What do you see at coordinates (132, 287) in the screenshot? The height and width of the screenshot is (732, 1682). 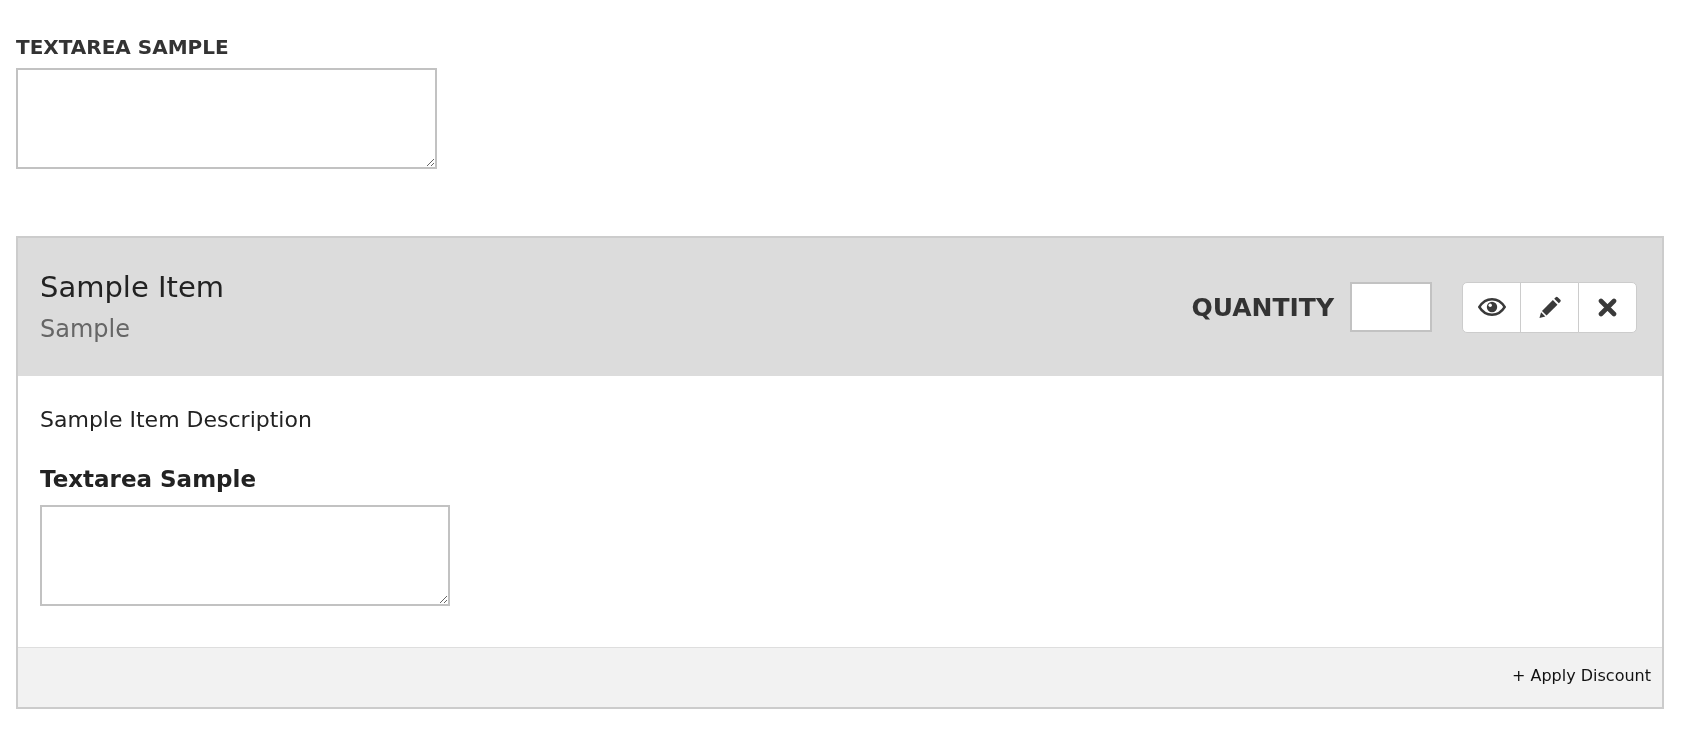 I see `item-title: Sample Item` at bounding box center [132, 287].